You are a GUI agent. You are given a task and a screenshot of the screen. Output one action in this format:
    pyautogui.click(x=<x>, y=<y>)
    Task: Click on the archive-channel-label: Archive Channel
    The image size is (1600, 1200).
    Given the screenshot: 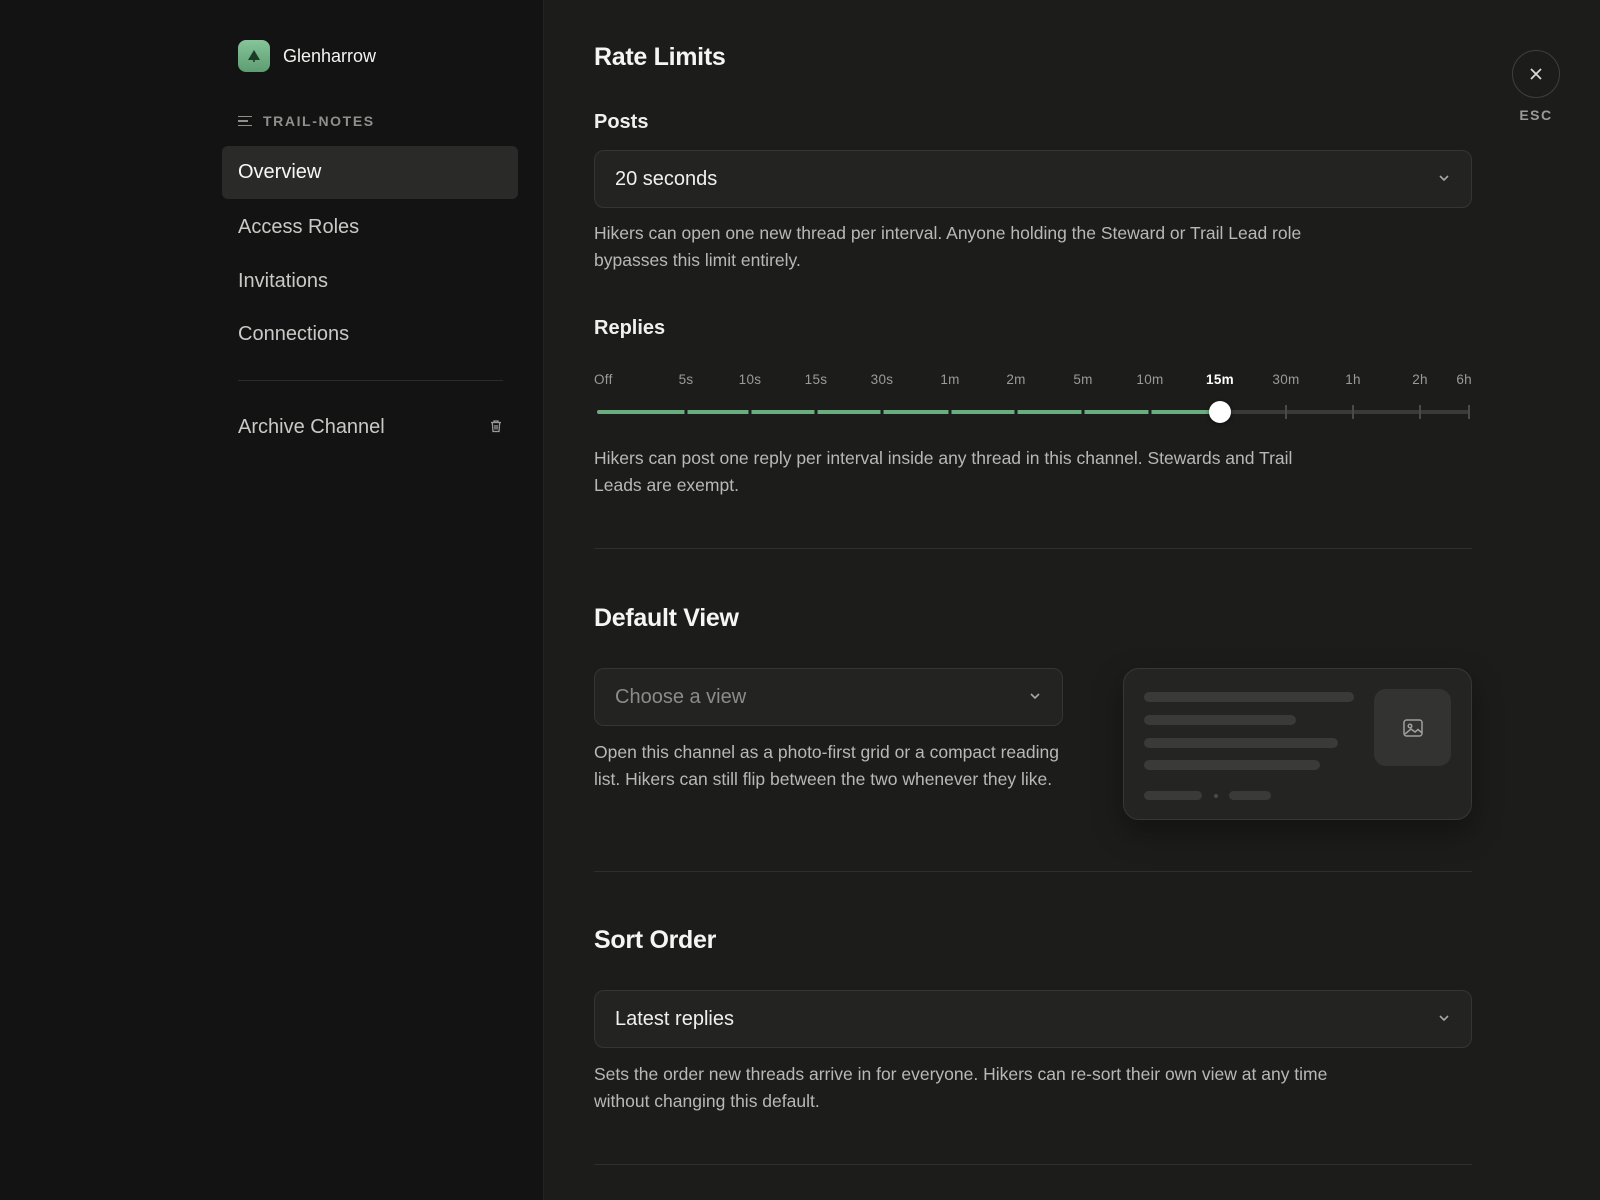 What is the action you would take?
    pyautogui.click(x=311, y=426)
    